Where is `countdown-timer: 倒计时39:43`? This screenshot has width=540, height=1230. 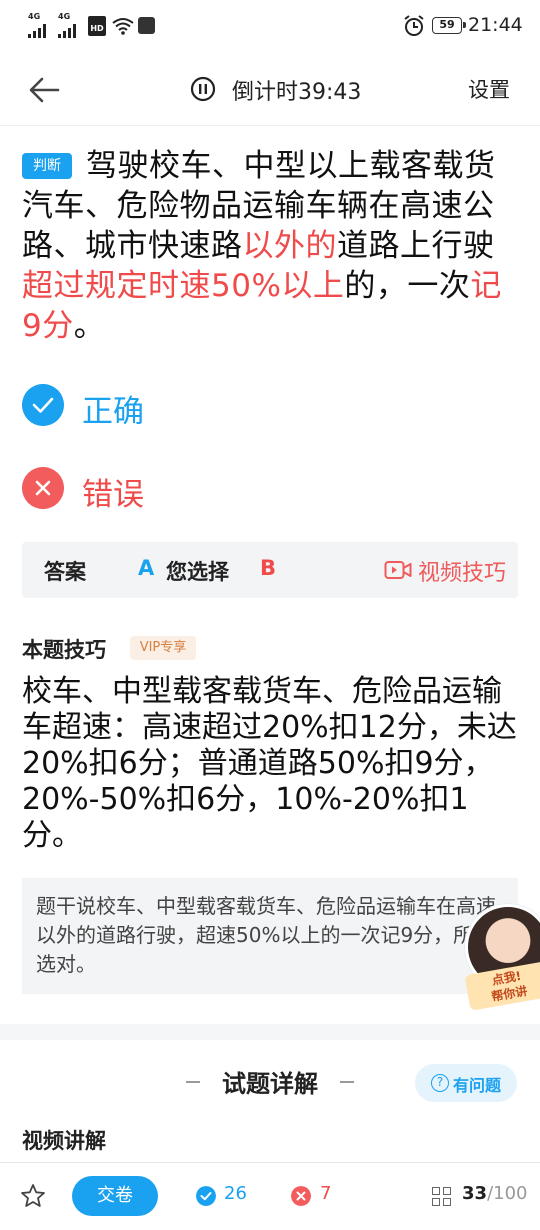 countdown-timer: 倒计时39:43 is located at coordinates (297, 92).